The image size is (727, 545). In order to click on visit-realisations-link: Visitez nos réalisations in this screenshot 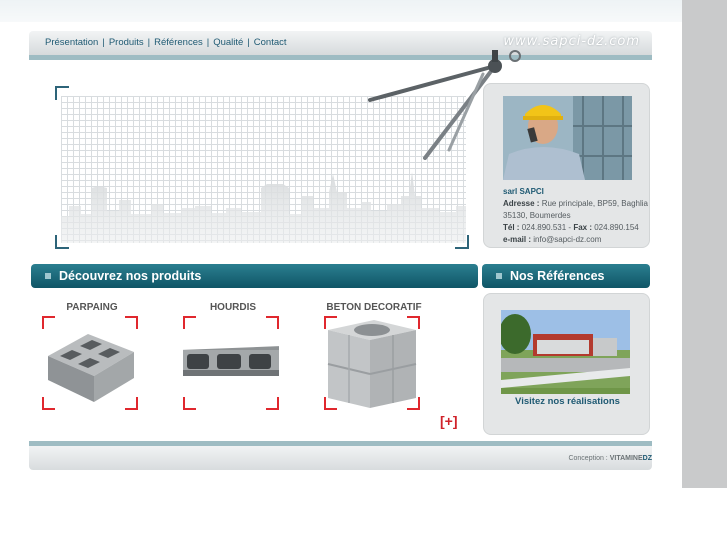, I will do `click(567, 401)`.